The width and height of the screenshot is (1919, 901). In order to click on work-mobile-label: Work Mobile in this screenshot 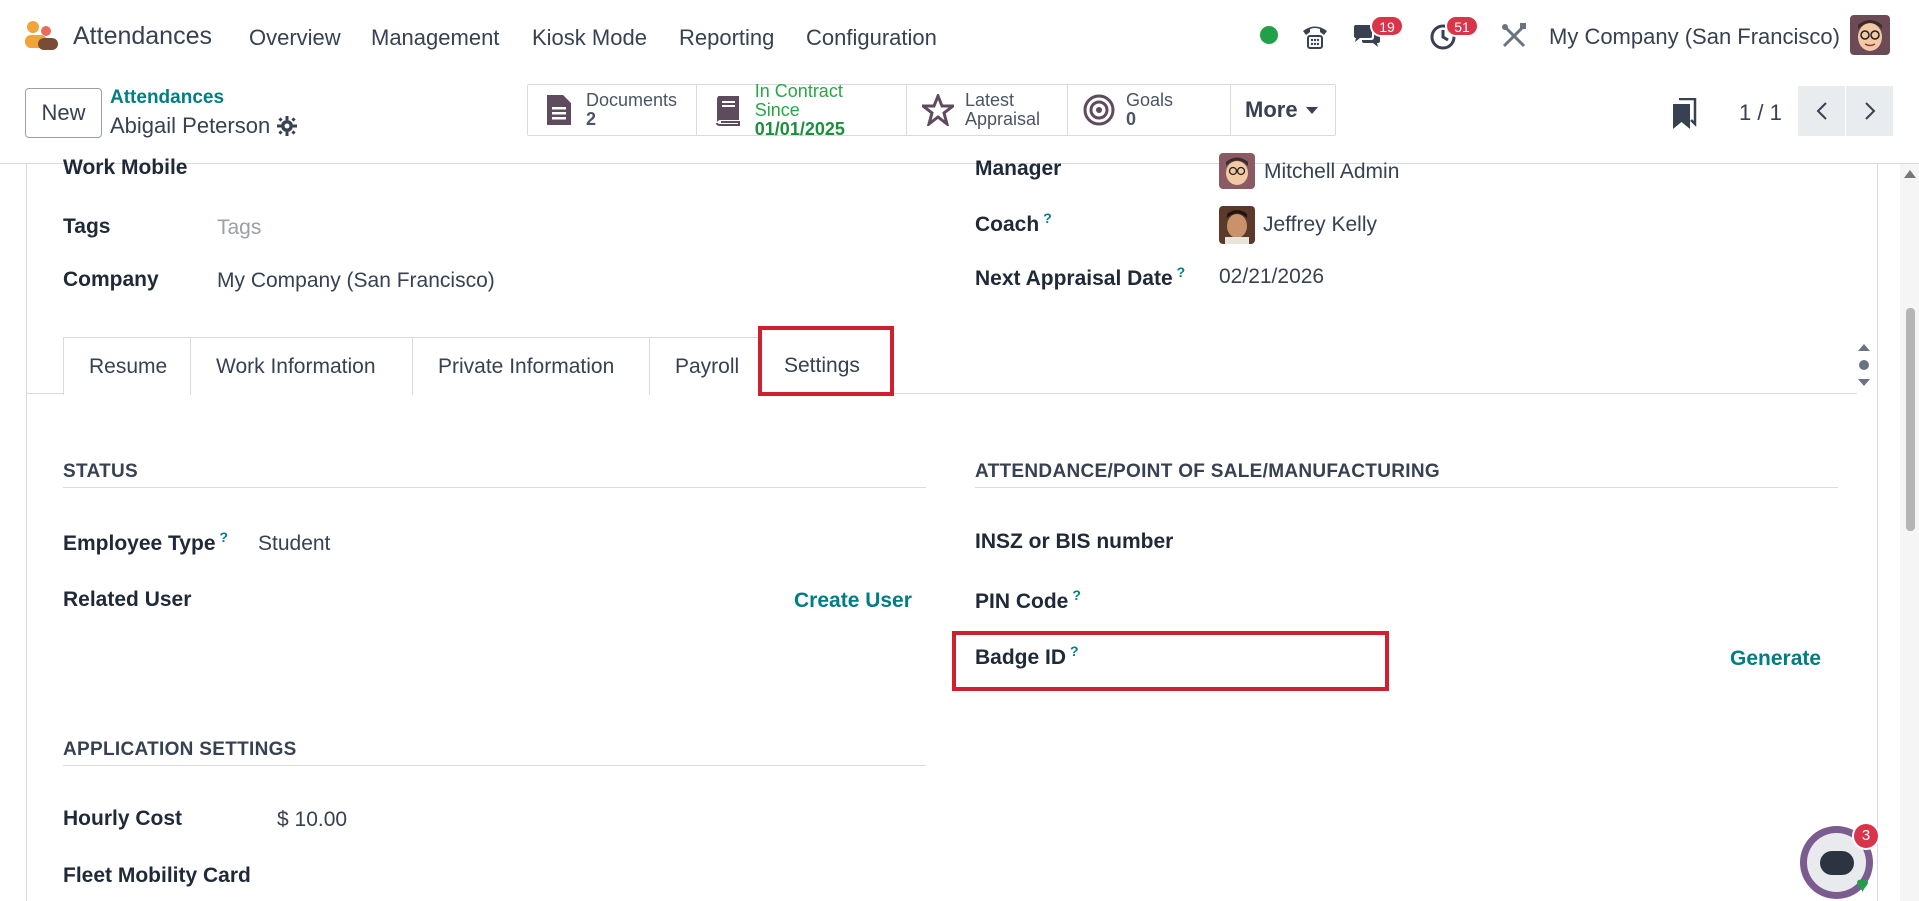, I will do `click(125, 167)`.